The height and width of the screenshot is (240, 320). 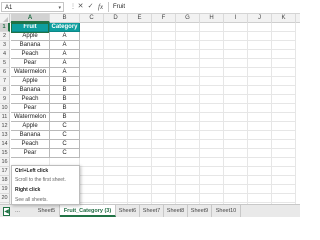 I want to click on column-header-j: J, so click(x=260, y=18).